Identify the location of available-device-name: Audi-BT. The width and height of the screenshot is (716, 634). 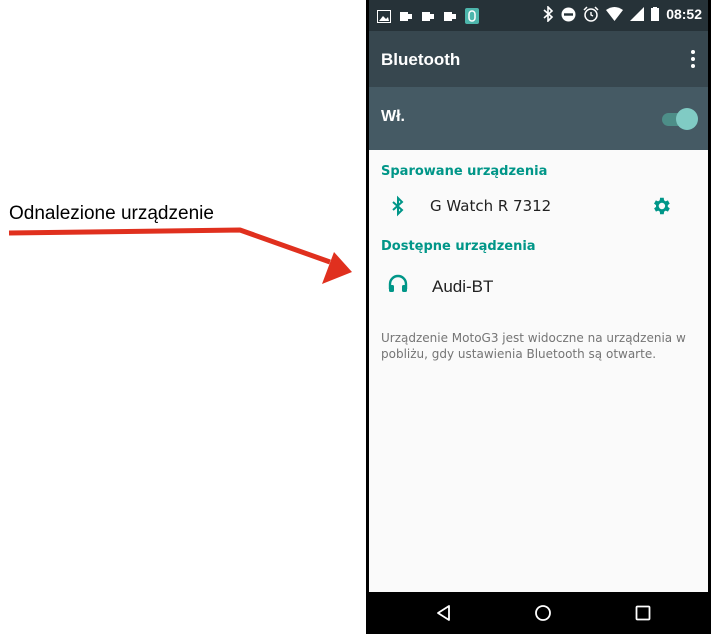
(463, 286).